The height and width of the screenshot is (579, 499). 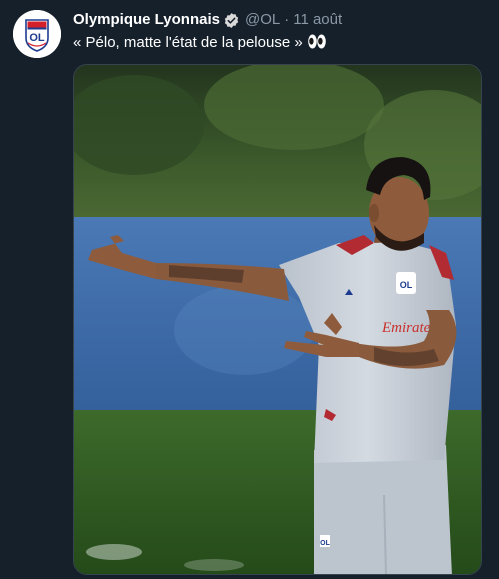 I want to click on avatar: OL, so click(x=37, y=34).